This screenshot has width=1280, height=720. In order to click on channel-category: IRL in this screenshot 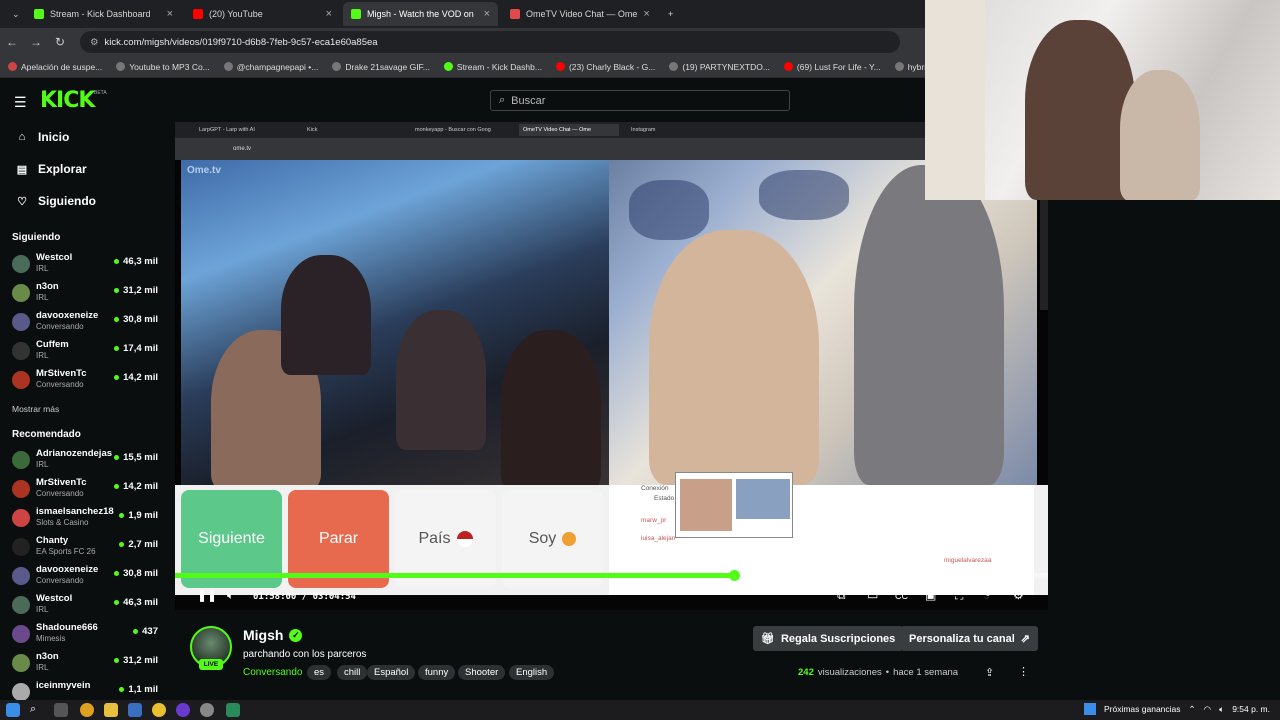, I will do `click(42, 355)`.